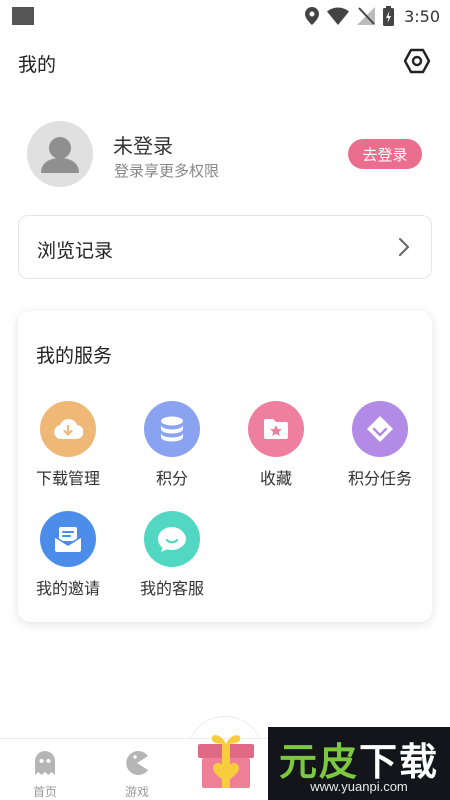 Image resolution: width=450 pixels, height=800 pixels. Describe the element at coordinates (359, 786) in the screenshot. I see `watermark-url: www.yuanpi.com` at that location.